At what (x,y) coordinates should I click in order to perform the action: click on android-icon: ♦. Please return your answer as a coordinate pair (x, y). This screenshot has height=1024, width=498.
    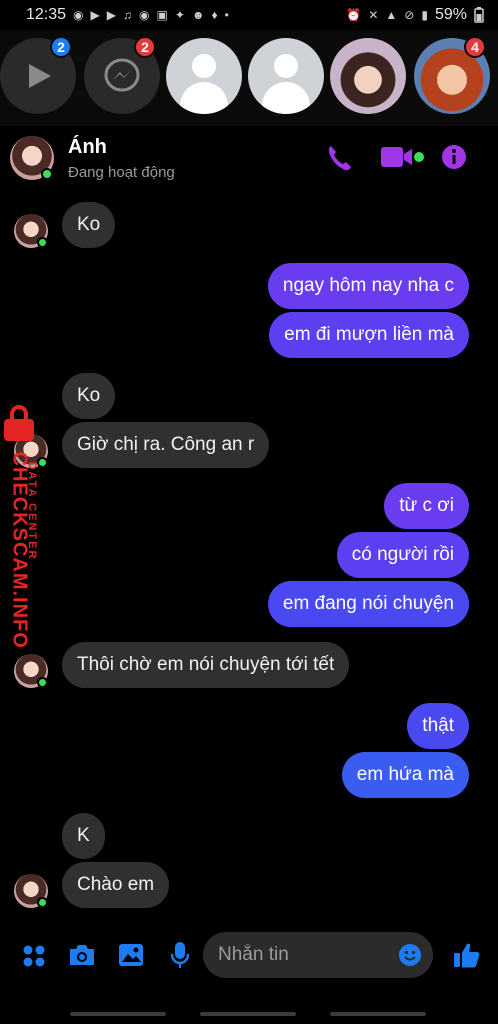
    Looking at the image, I should click on (214, 15).